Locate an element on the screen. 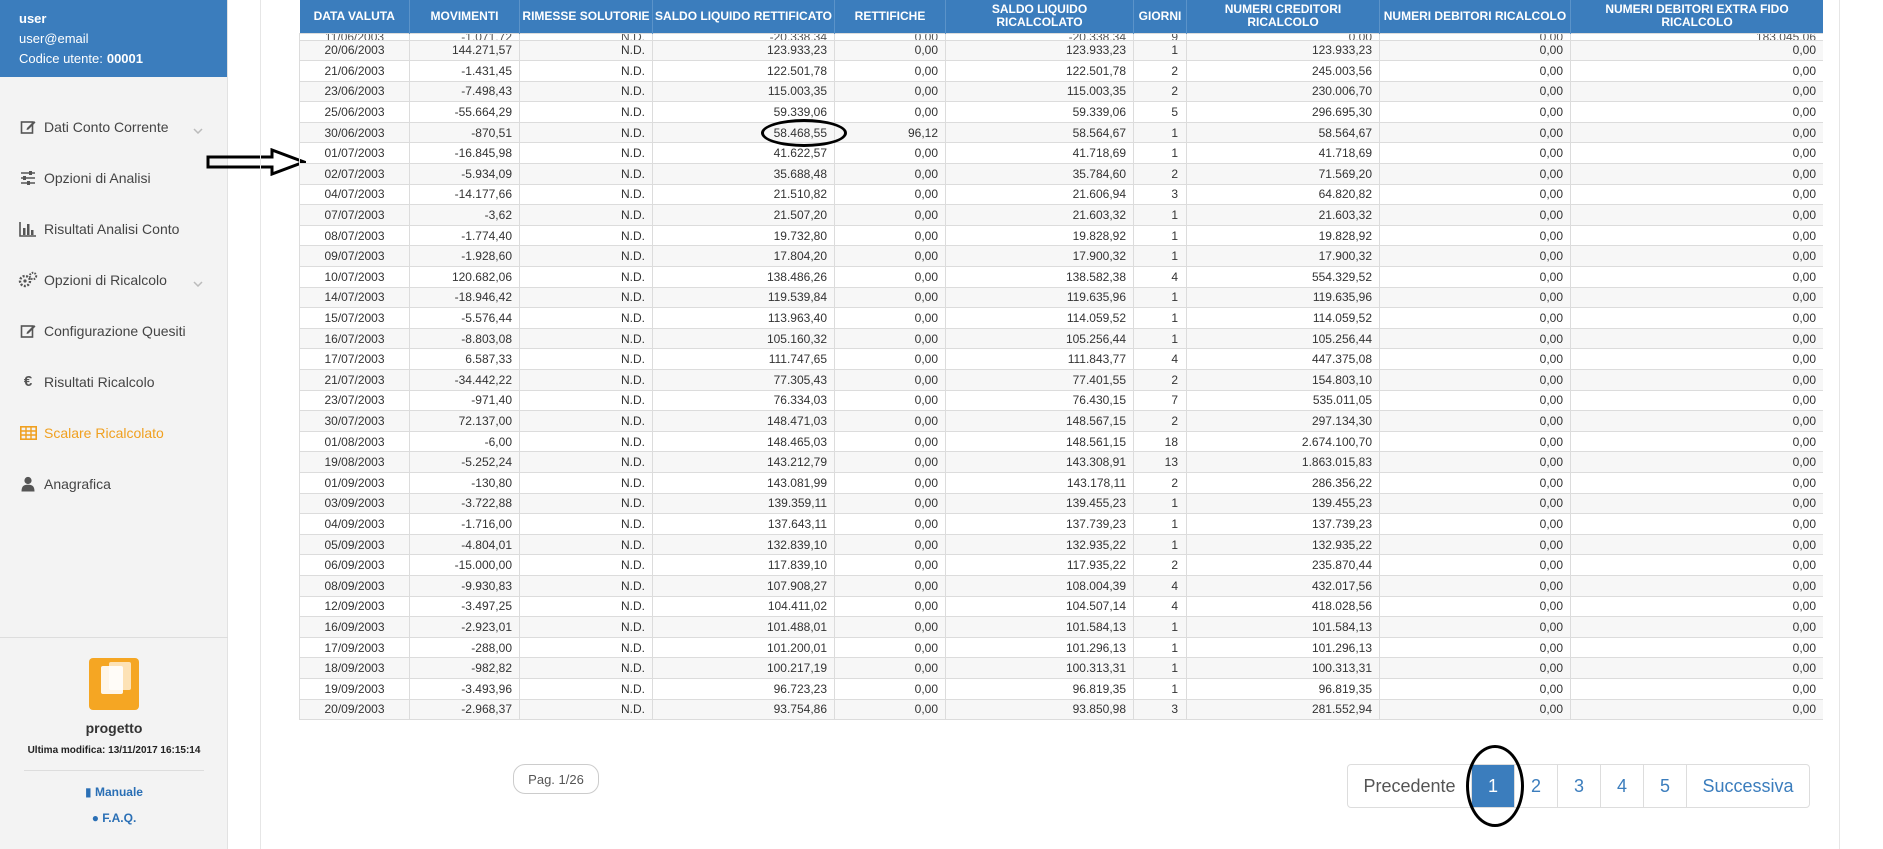 The image size is (1883, 849). table-cell: -8.803,08 is located at coordinates (464, 338).